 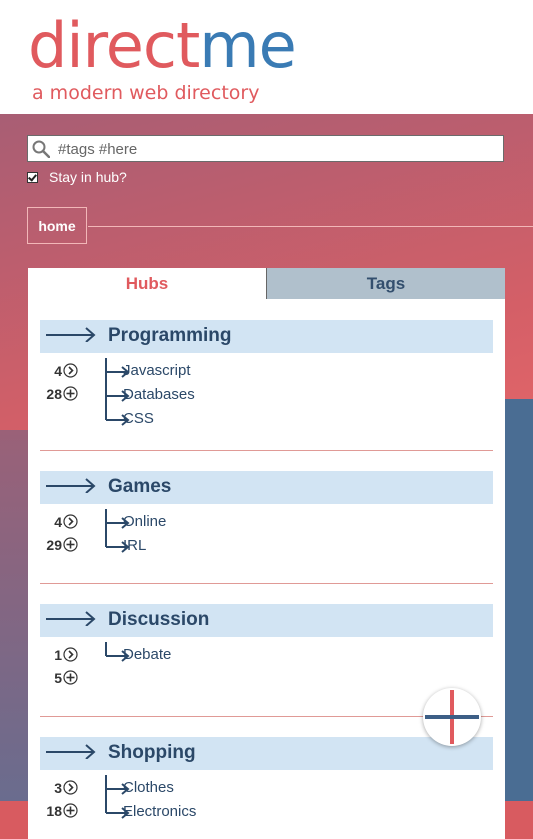 What do you see at coordinates (385, 283) in the screenshot?
I see `tab-tags: Tags` at bounding box center [385, 283].